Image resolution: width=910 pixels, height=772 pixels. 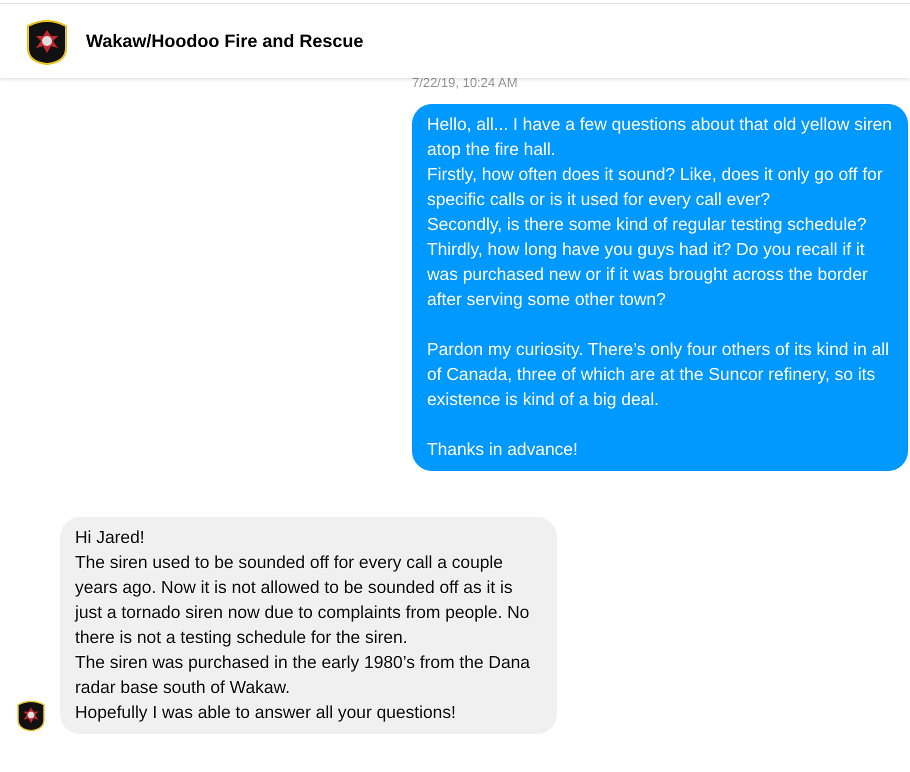 What do you see at coordinates (225, 41) in the screenshot?
I see `chat-title: Wakaw/Hoodoo Fire and Rescue` at bounding box center [225, 41].